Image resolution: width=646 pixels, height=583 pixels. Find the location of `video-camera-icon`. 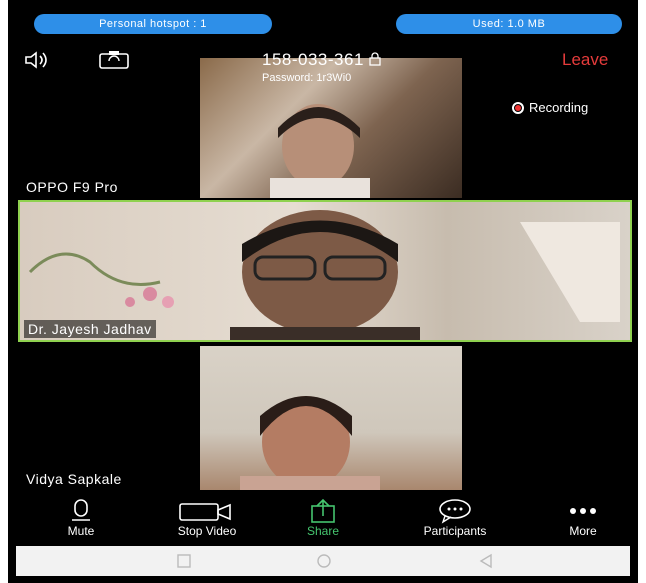

video-camera-icon is located at coordinates (205, 512).